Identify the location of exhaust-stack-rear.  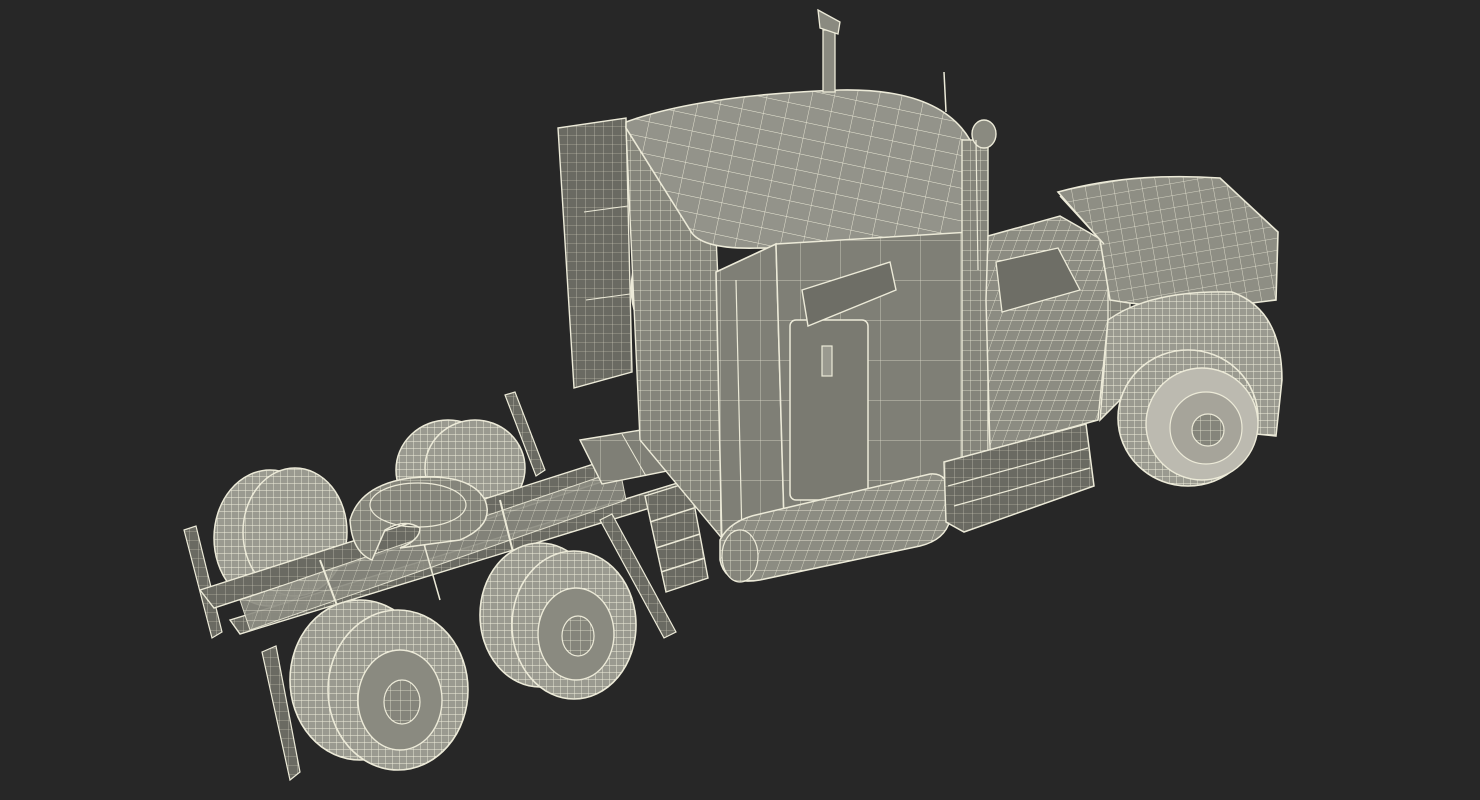
(829, 50).